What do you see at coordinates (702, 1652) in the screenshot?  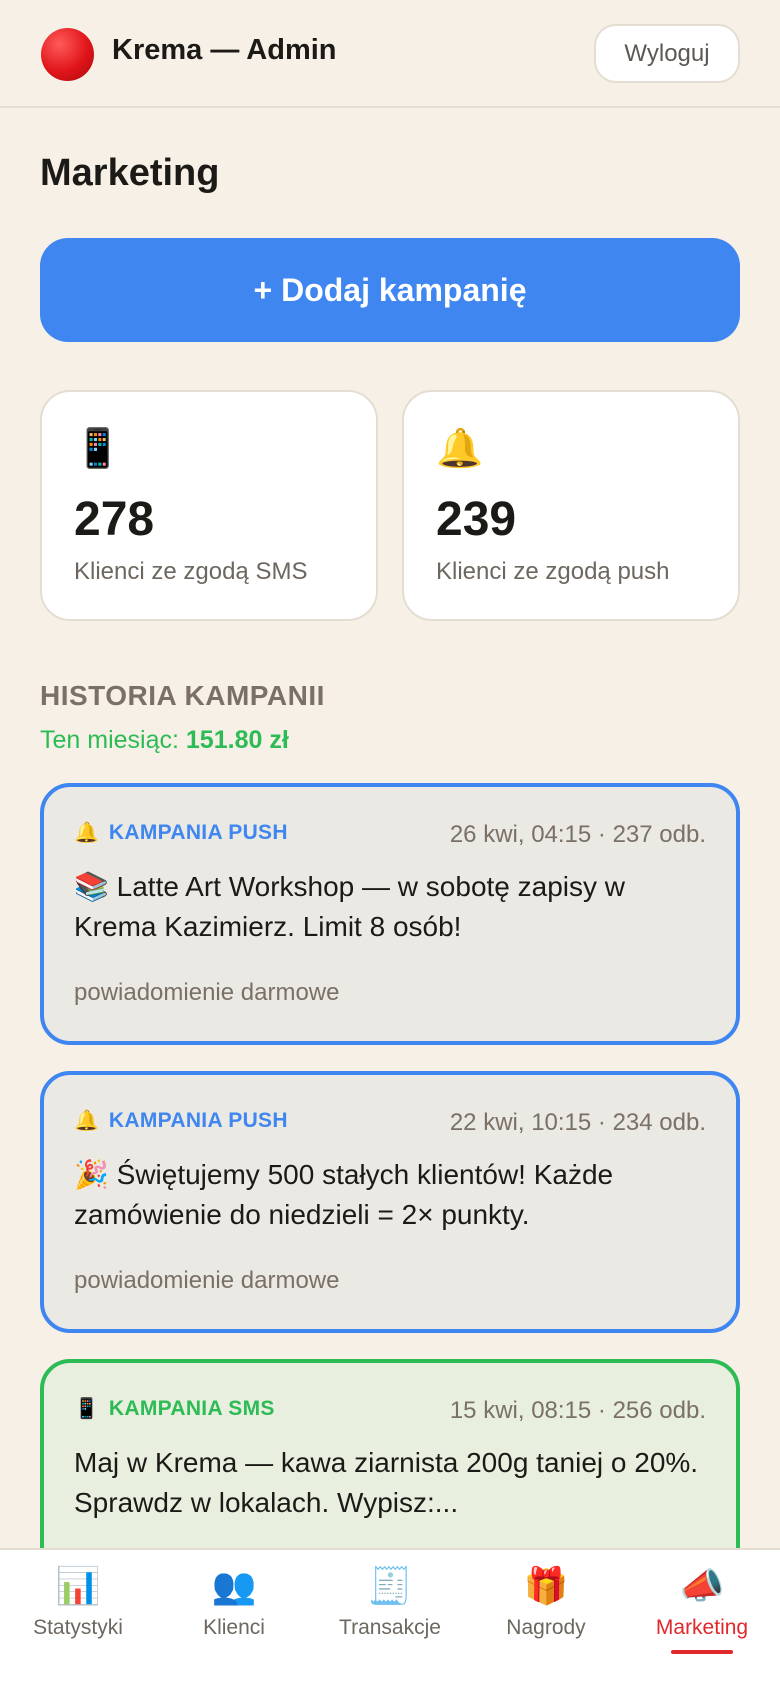 I see `active-tab-indicator` at bounding box center [702, 1652].